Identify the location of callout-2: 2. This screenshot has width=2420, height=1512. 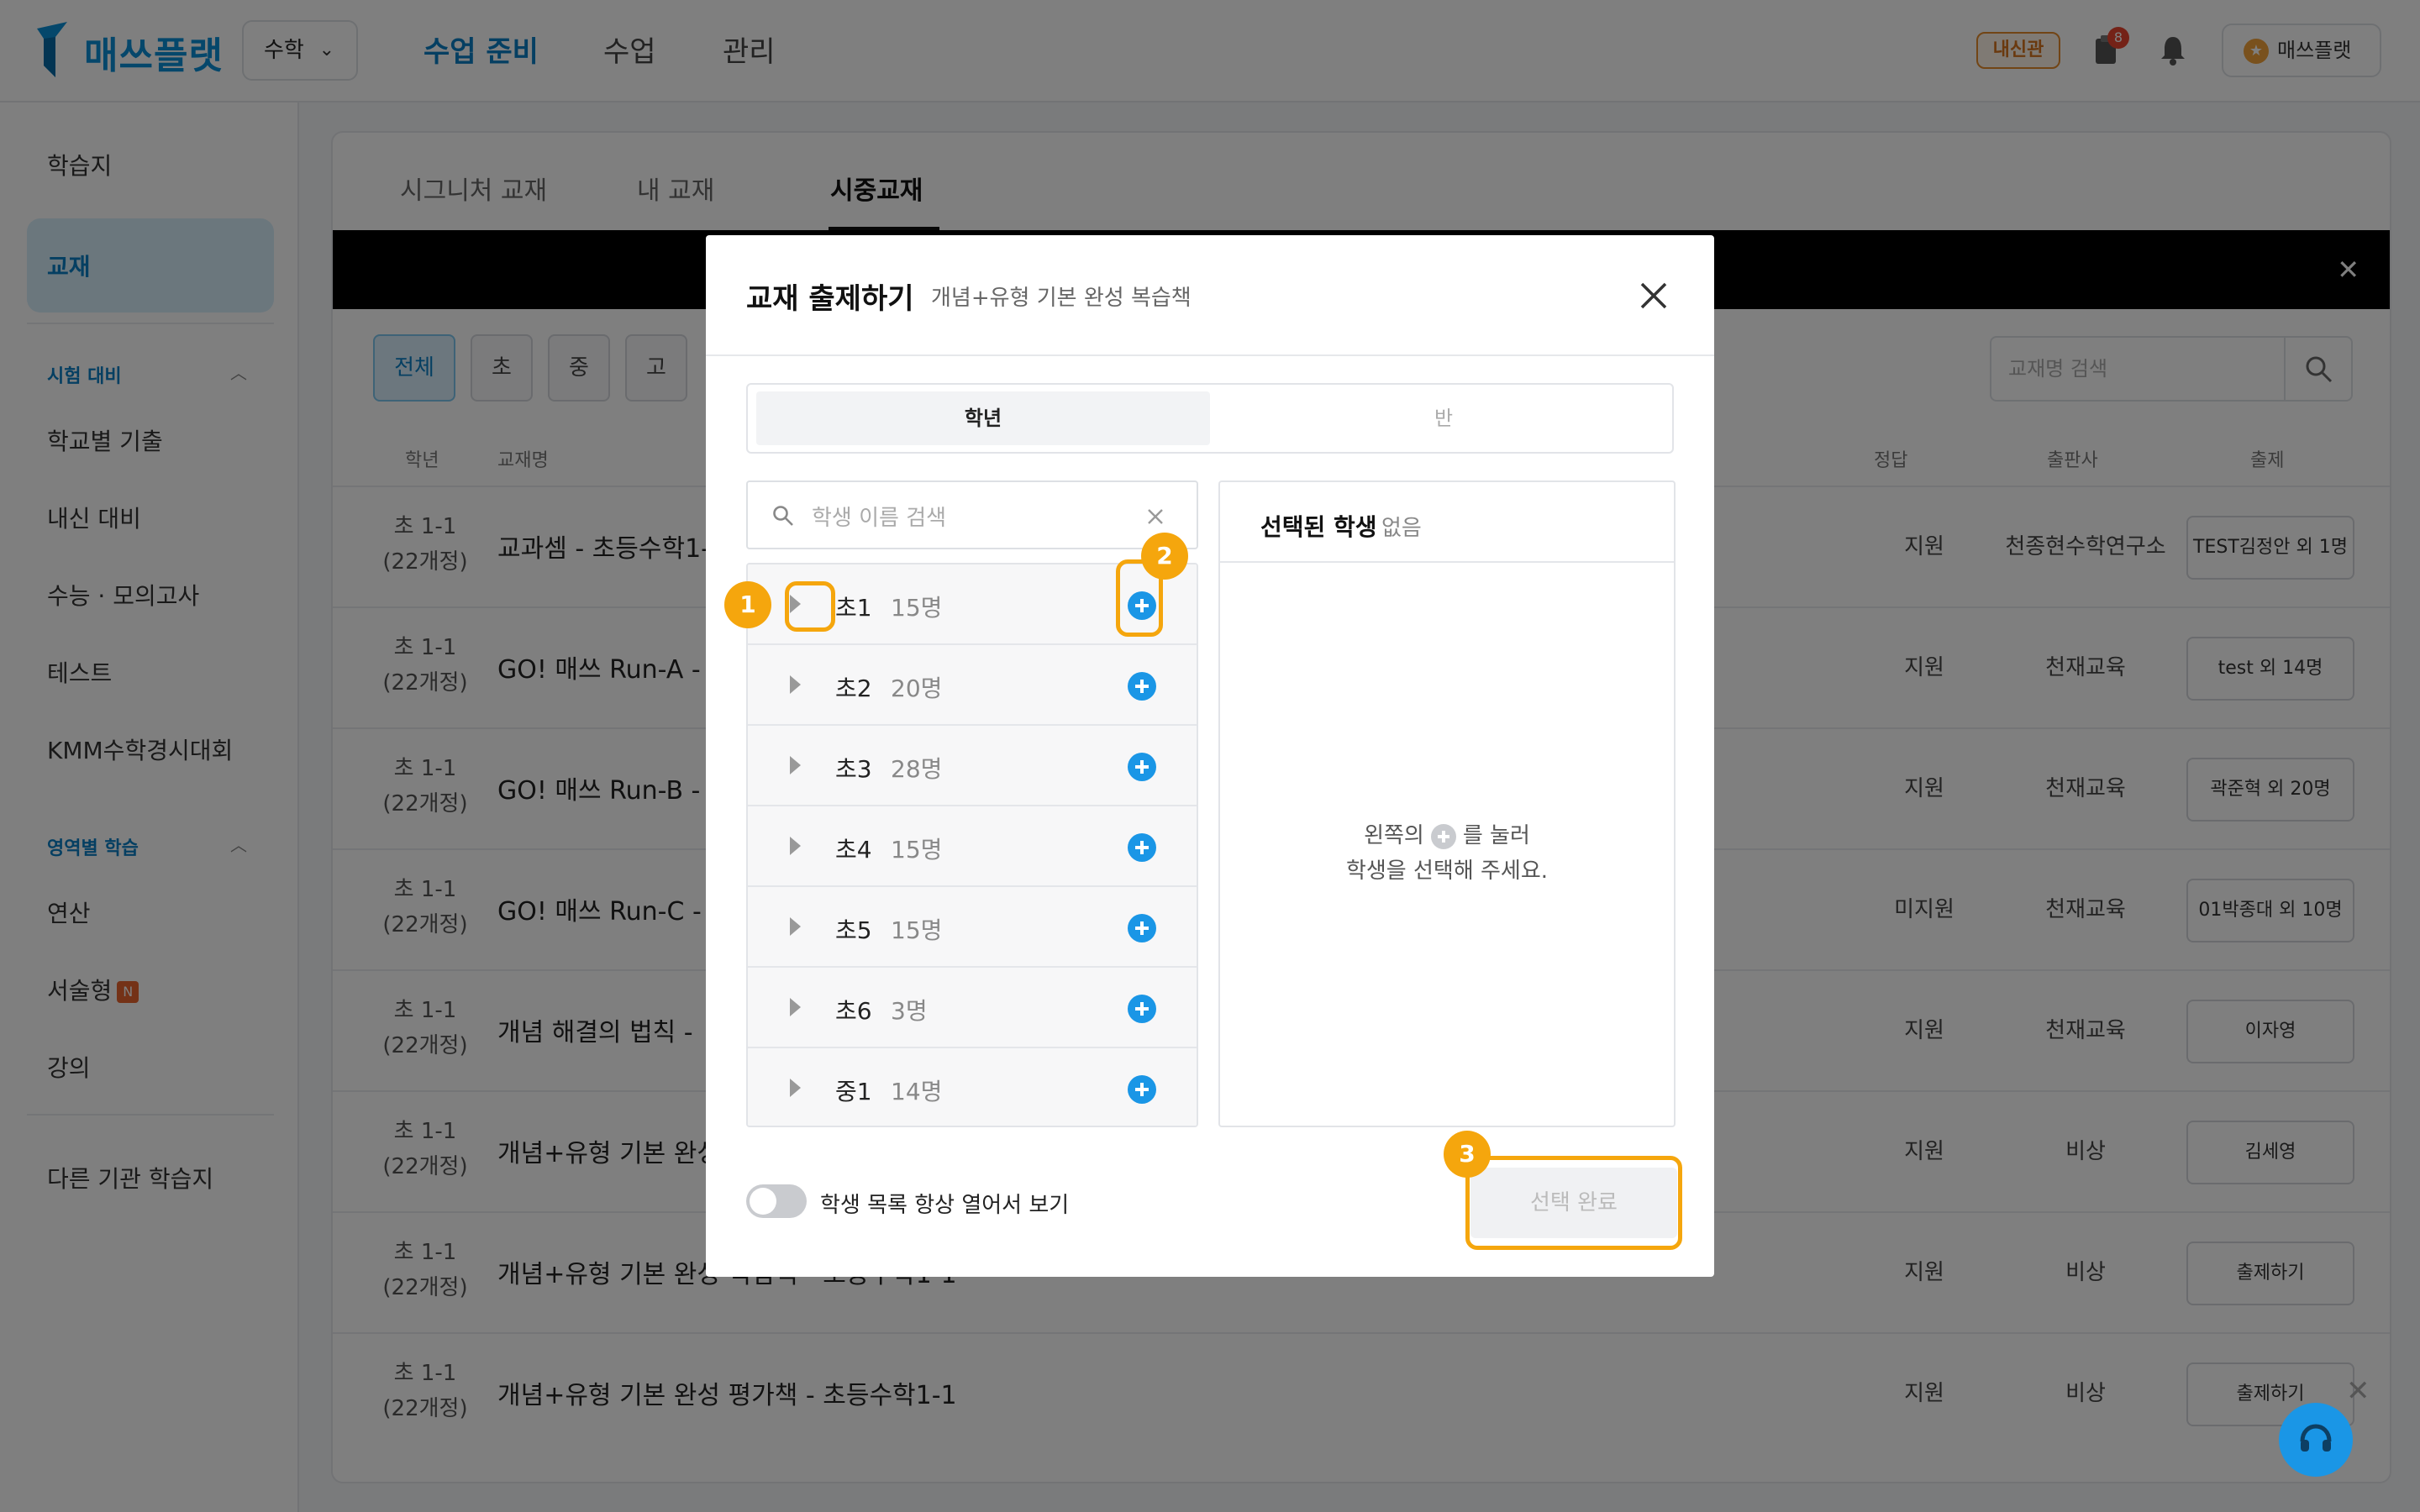
(1164, 556).